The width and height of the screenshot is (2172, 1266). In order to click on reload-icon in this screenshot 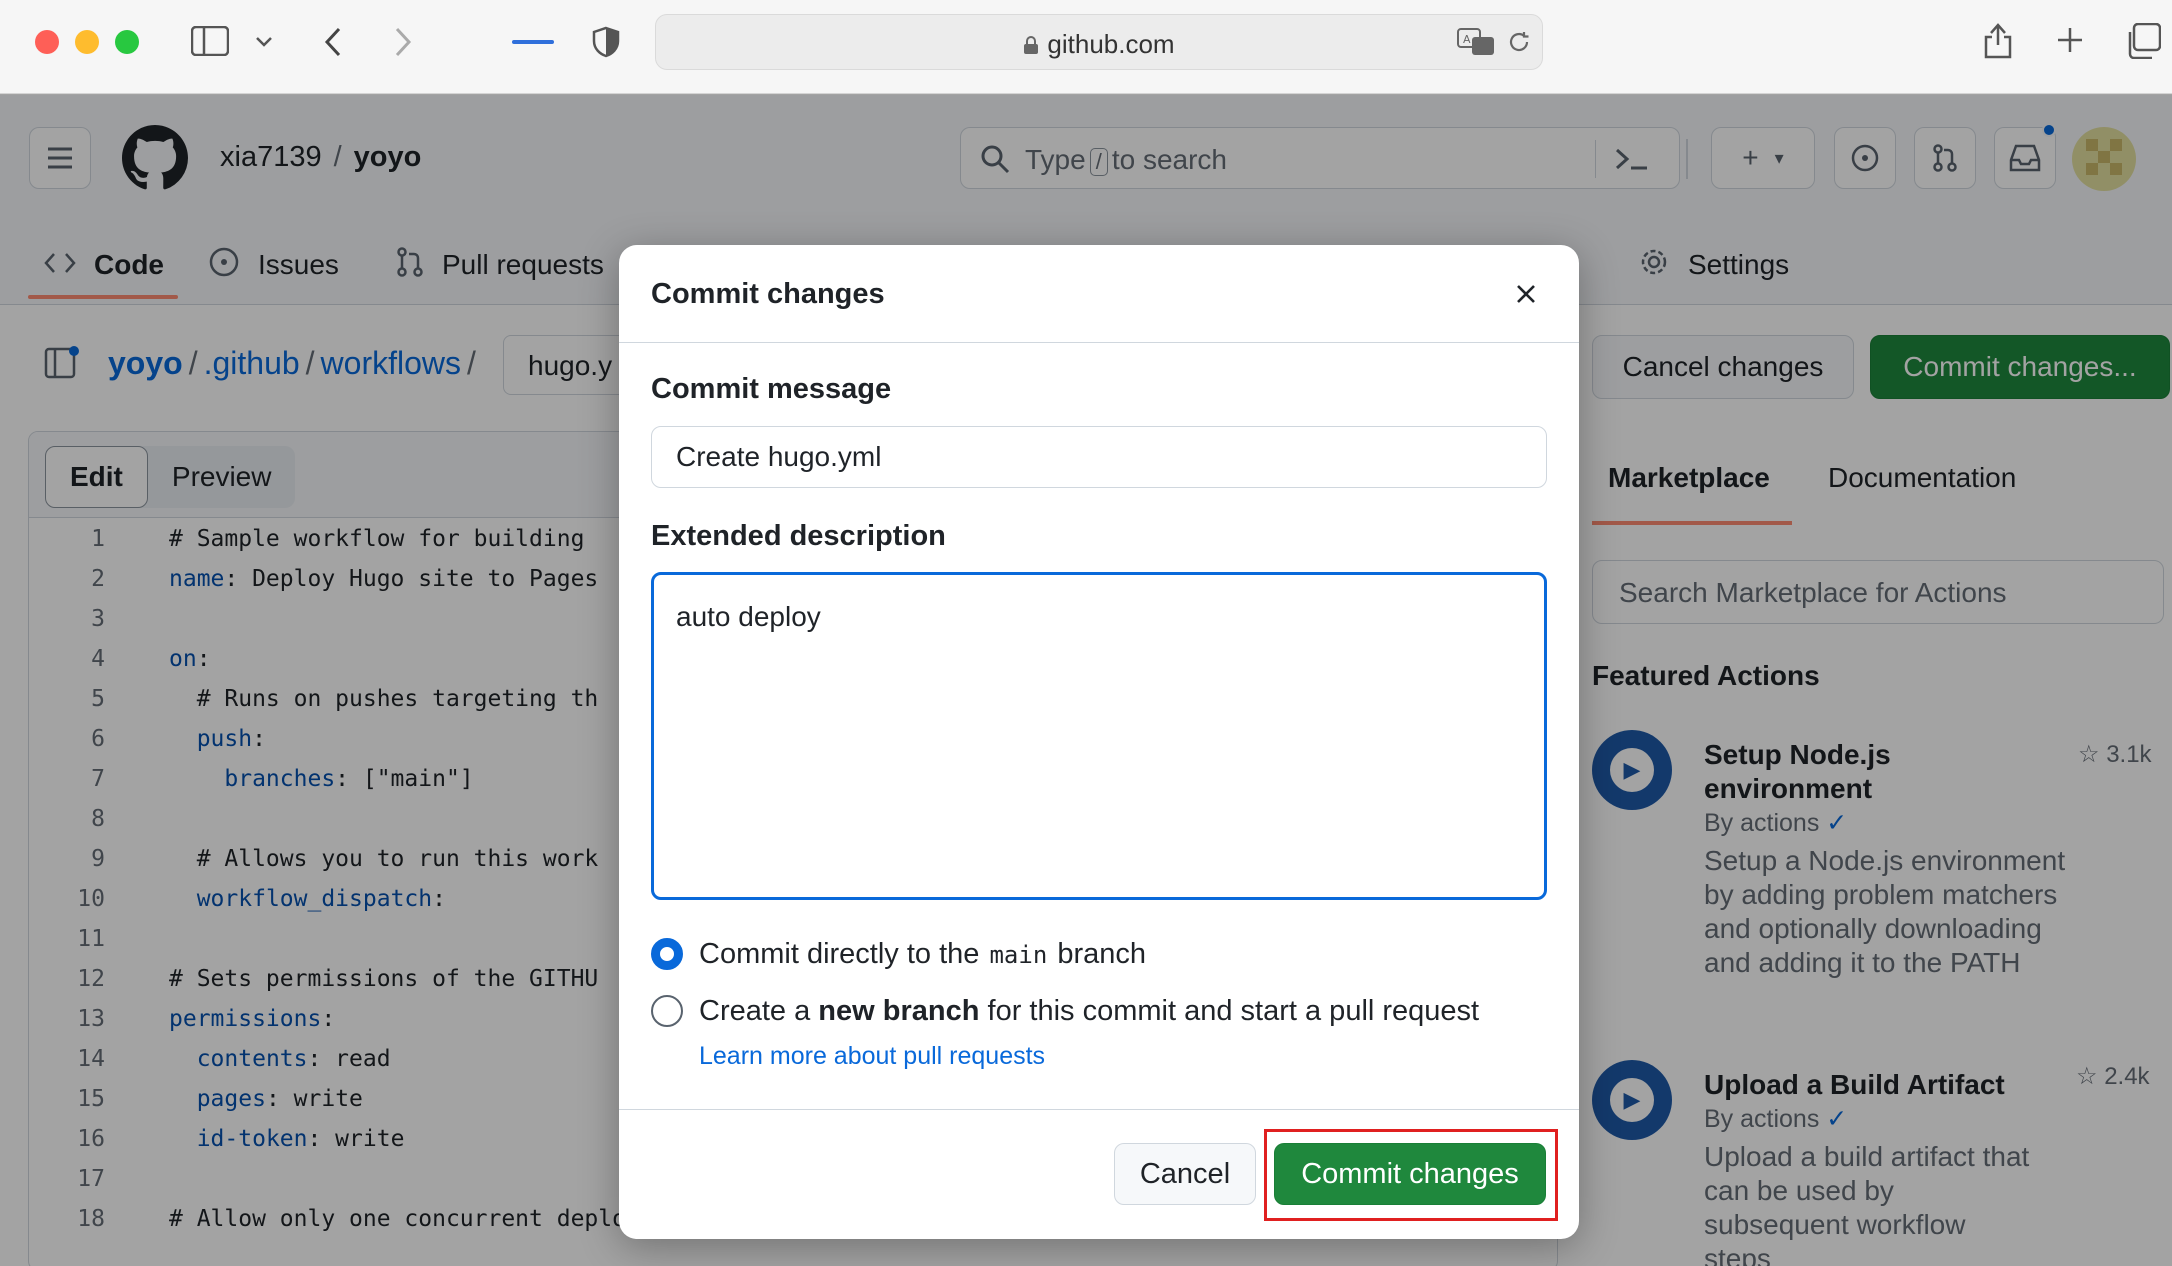, I will do `click(1519, 42)`.